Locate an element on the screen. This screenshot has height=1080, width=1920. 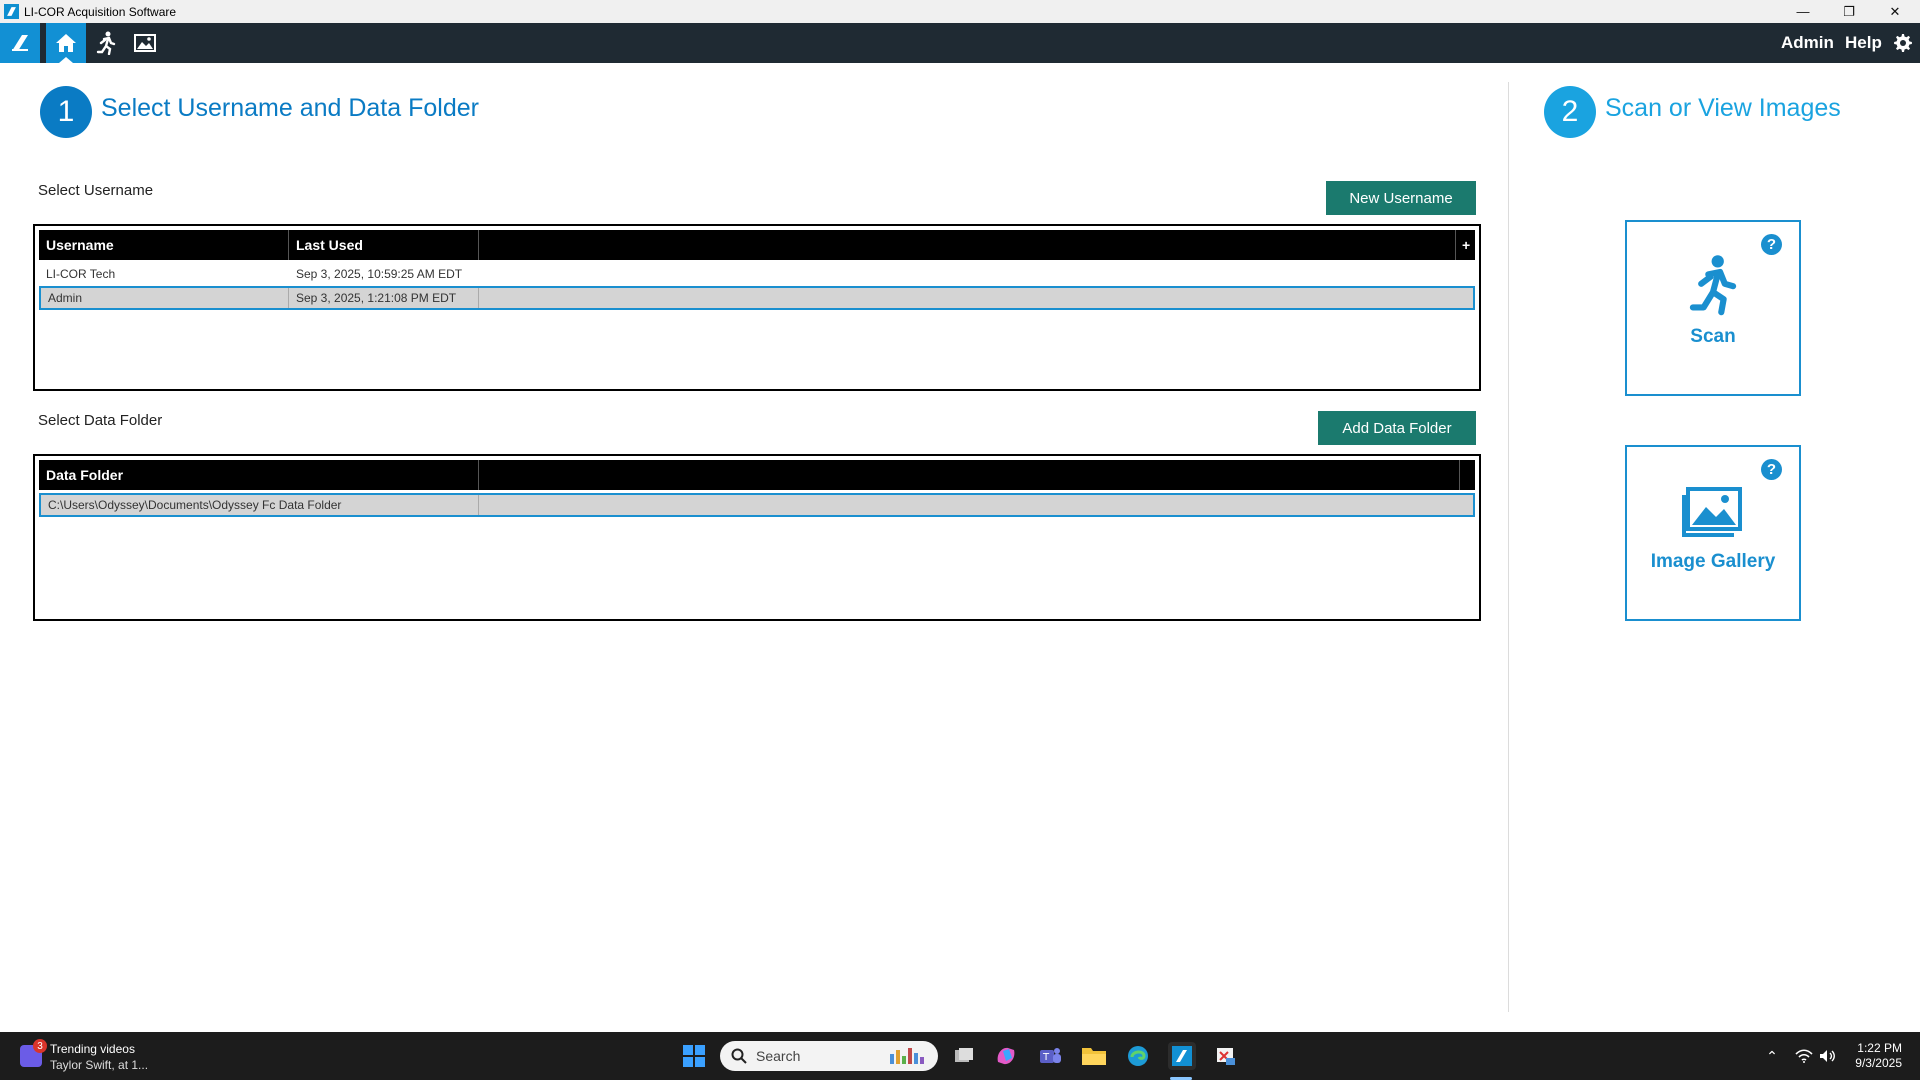
window-title: LI-COR Acquisition Software is located at coordinates (100, 11).